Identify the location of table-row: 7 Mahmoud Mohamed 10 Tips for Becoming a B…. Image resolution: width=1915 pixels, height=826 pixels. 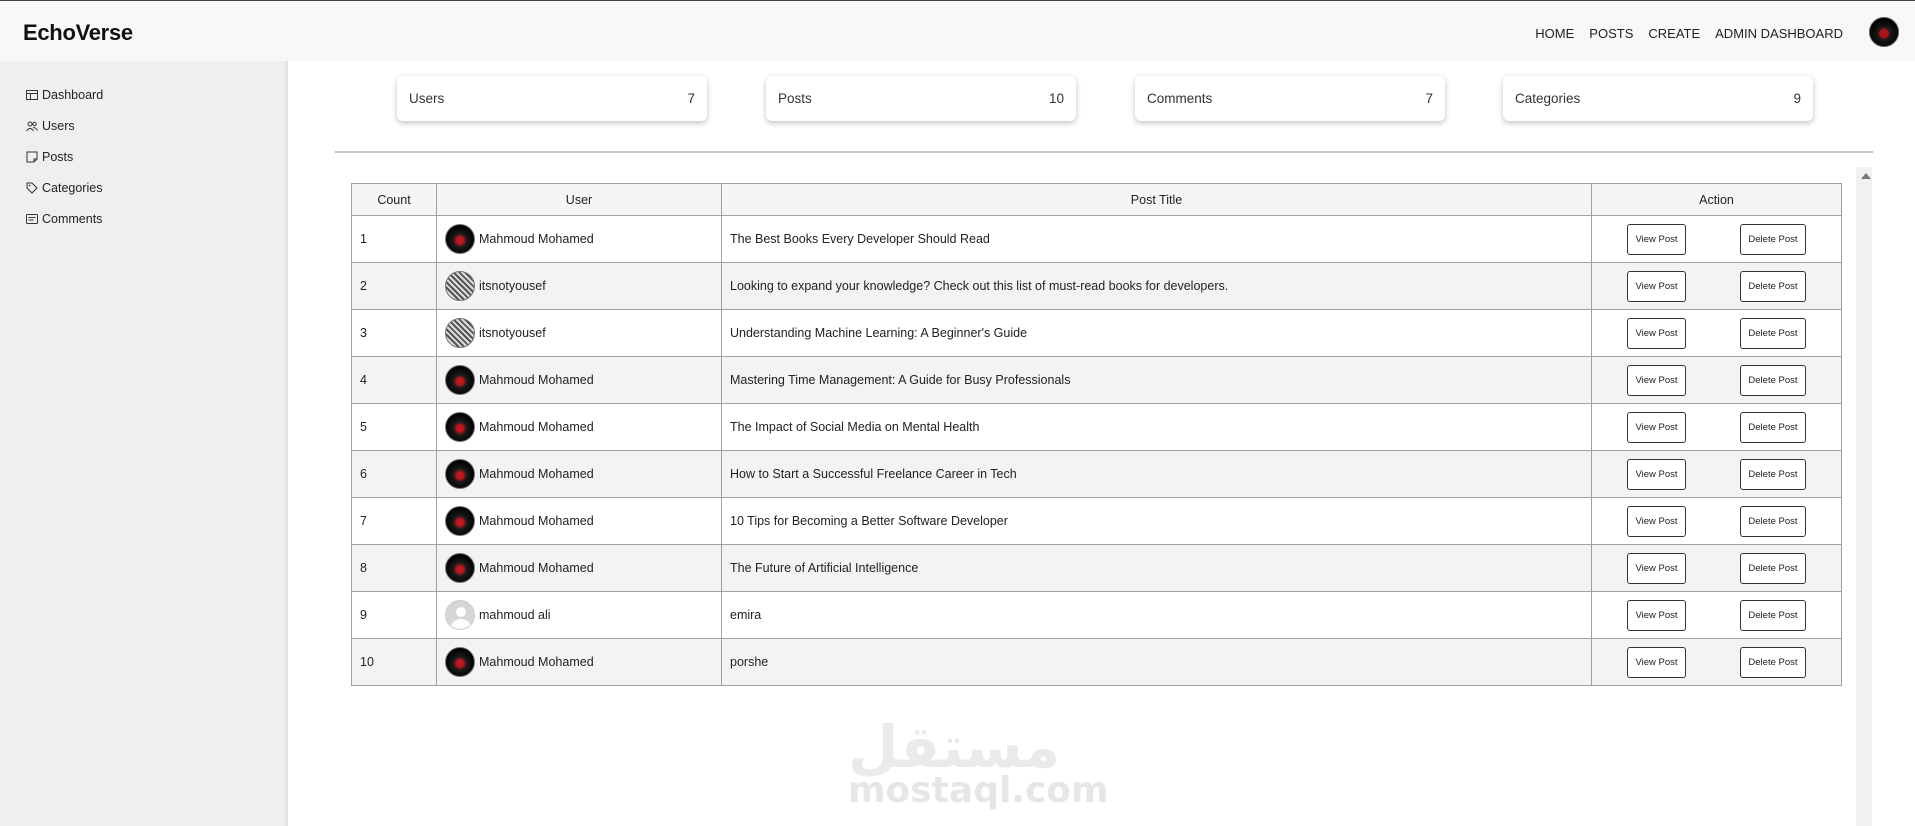
(1096, 521).